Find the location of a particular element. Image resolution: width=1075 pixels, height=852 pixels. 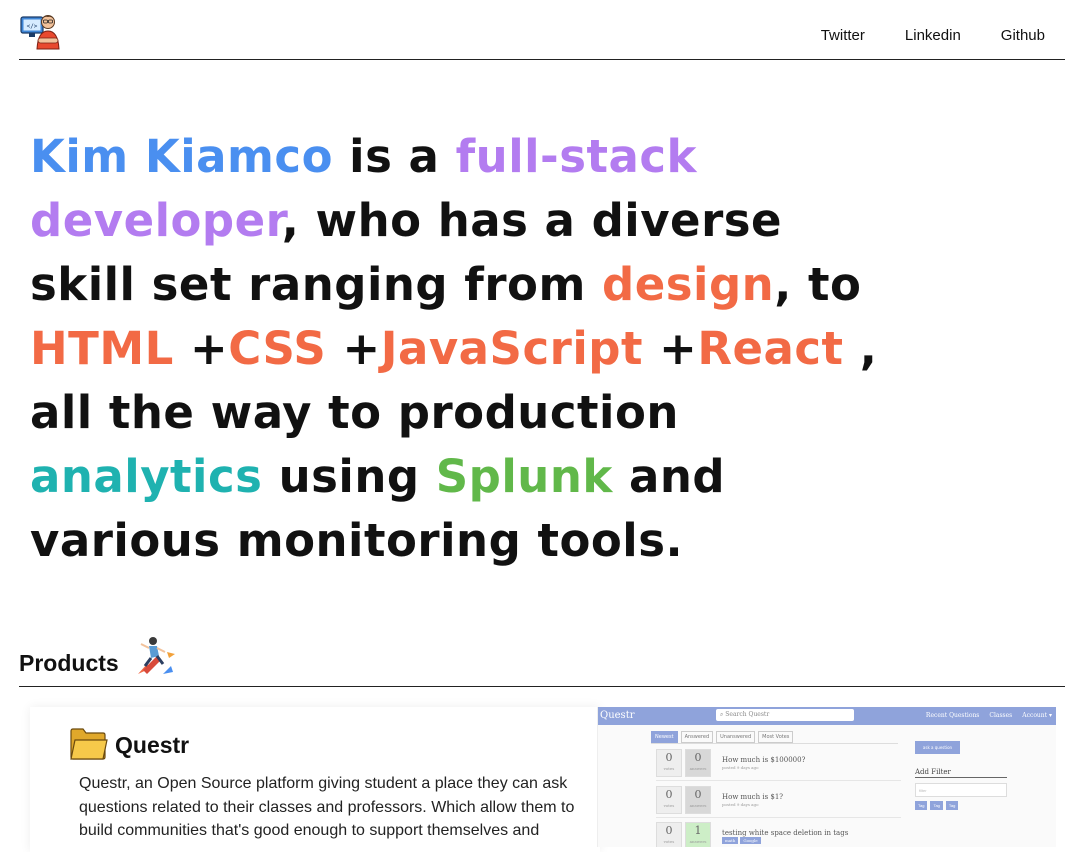

preview-question: How much is $1? posted 9 days ago is located at coordinates (753, 800).